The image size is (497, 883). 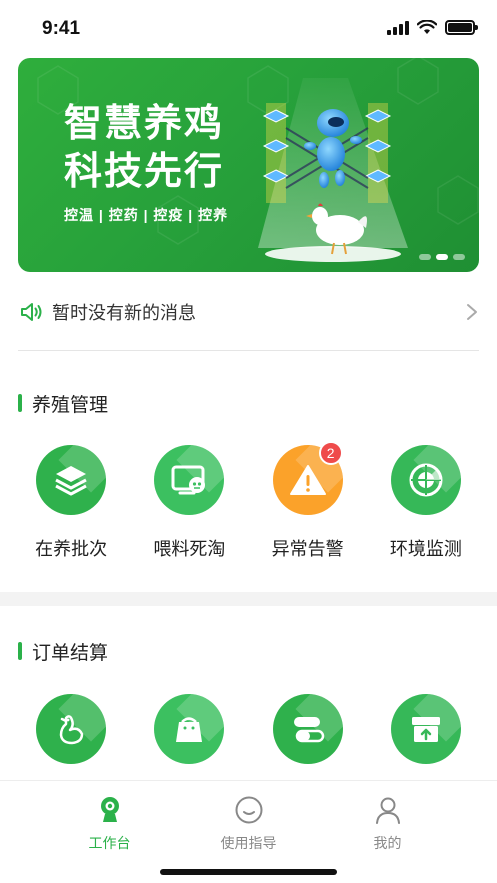 What do you see at coordinates (144, 172) in the screenshot?
I see `banner-title-line2: 科技先行` at bounding box center [144, 172].